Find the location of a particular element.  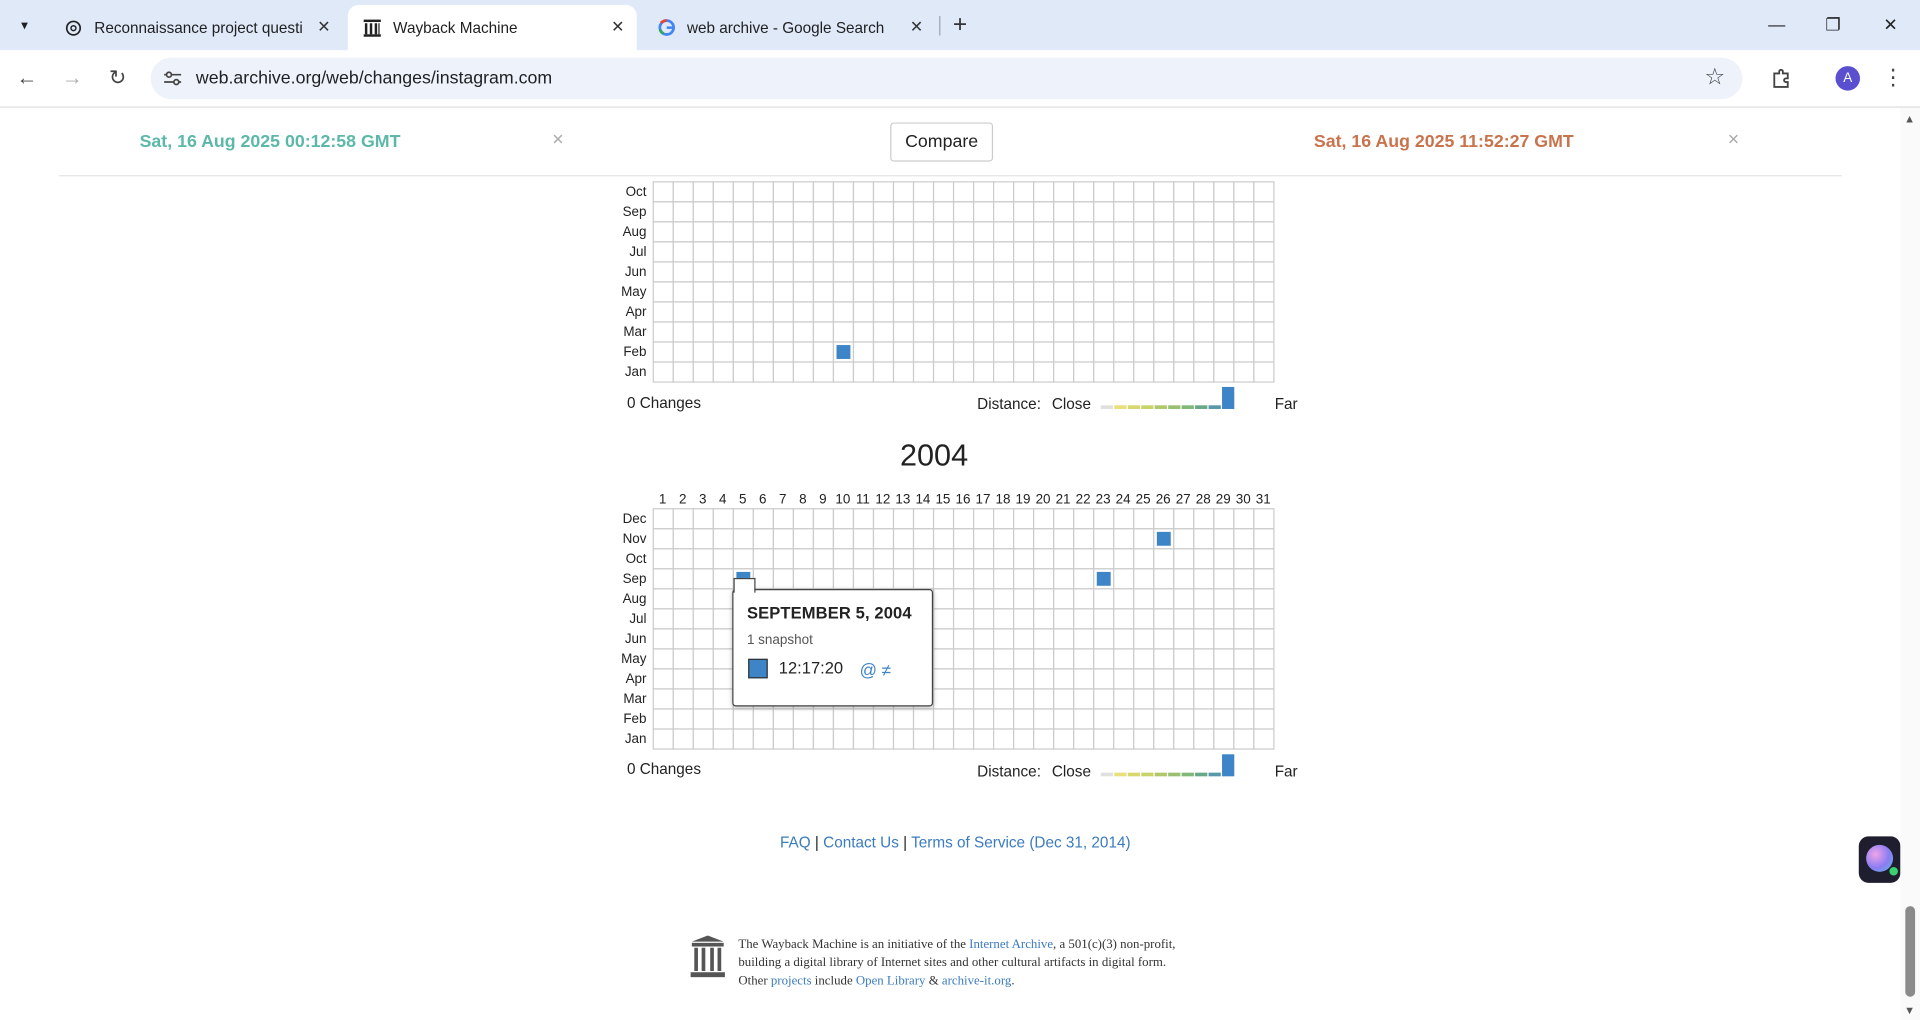

bookmark-star-icon: ☆ is located at coordinates (1714, 78).